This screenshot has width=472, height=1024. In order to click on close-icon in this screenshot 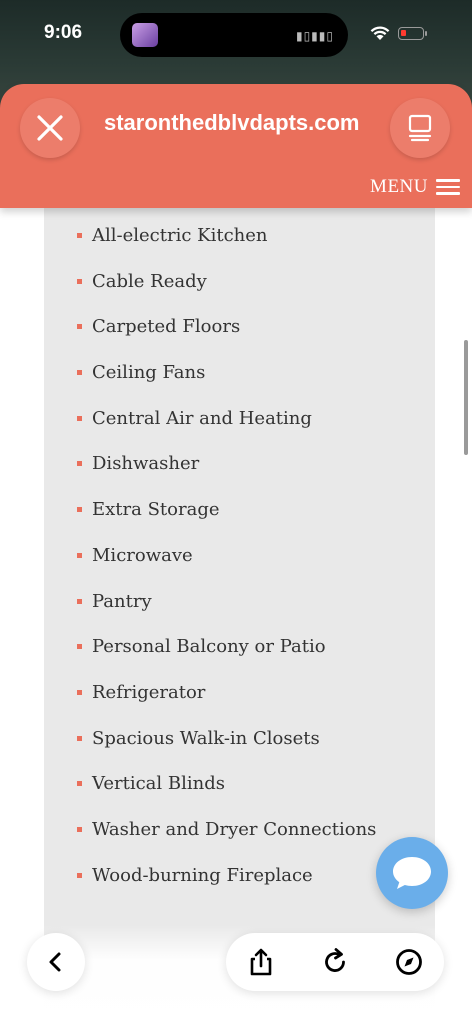, I will do `click(50, 128)`.